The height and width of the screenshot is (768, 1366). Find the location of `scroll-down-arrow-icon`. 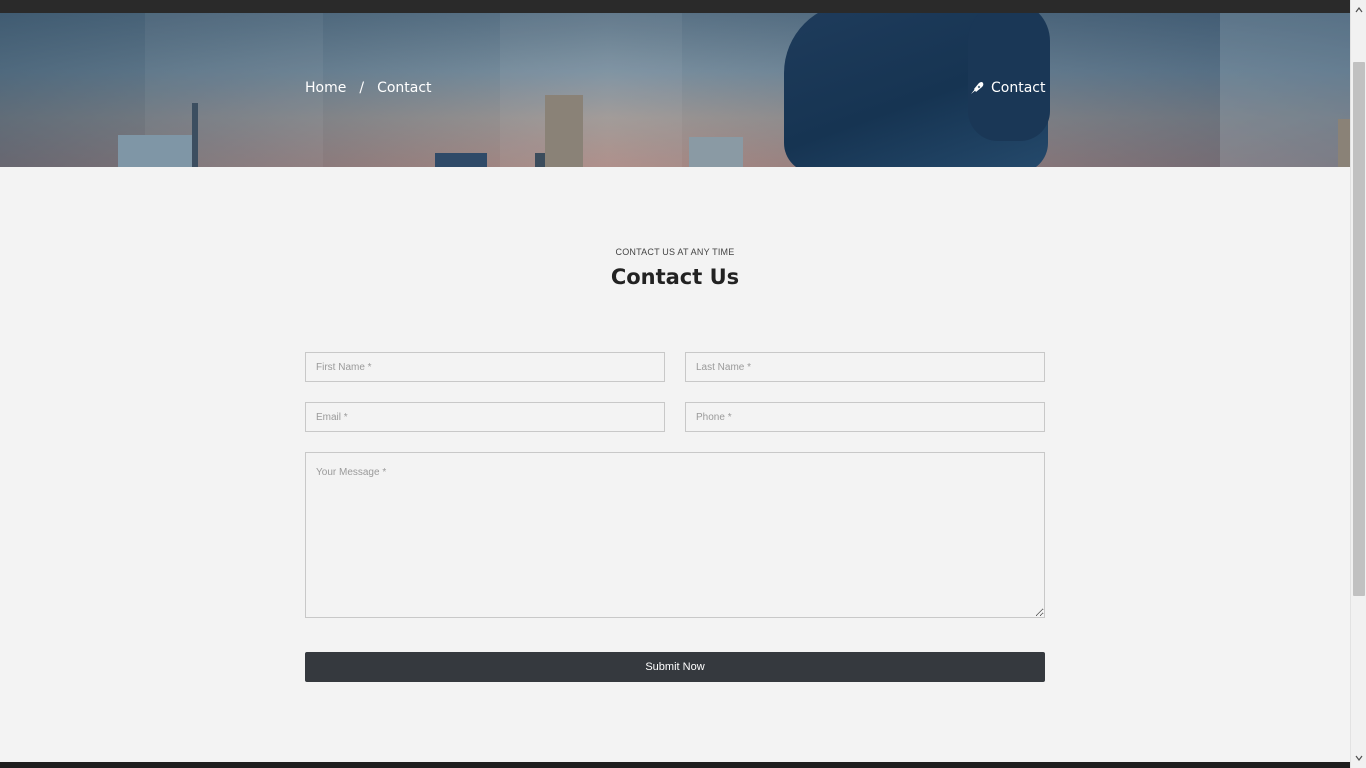

scroll-down-arrow-icon is located at coordinates (1358, 758).